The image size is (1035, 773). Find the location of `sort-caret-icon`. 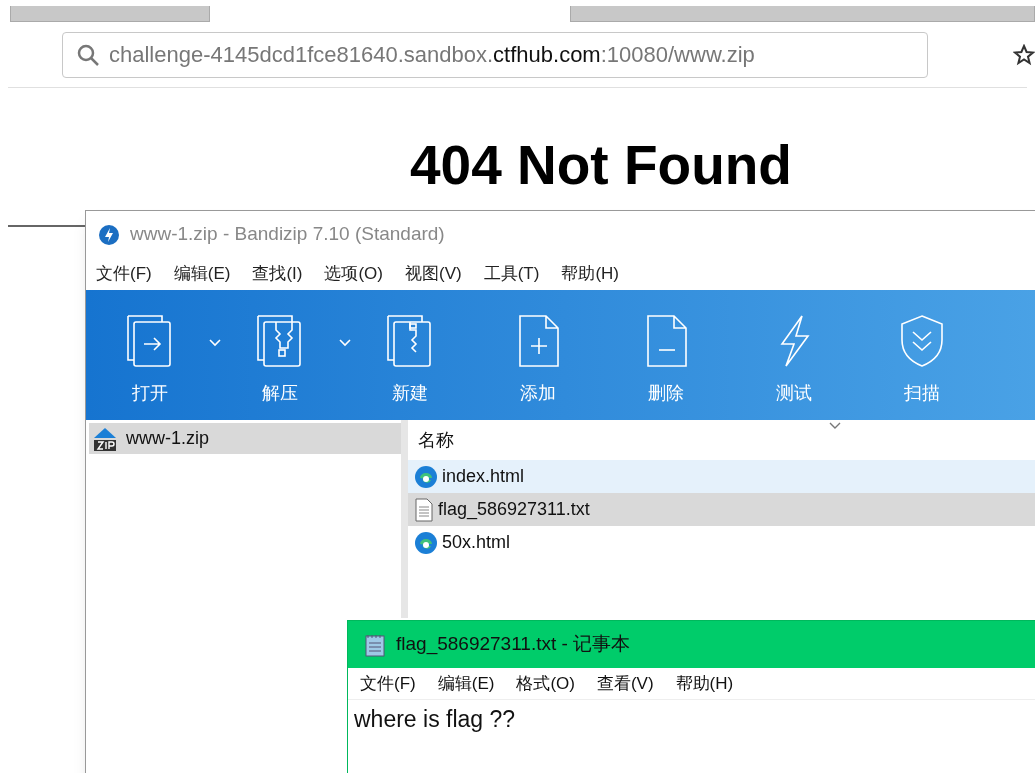

sort-caret-icon is located at coordinates (835, 426).